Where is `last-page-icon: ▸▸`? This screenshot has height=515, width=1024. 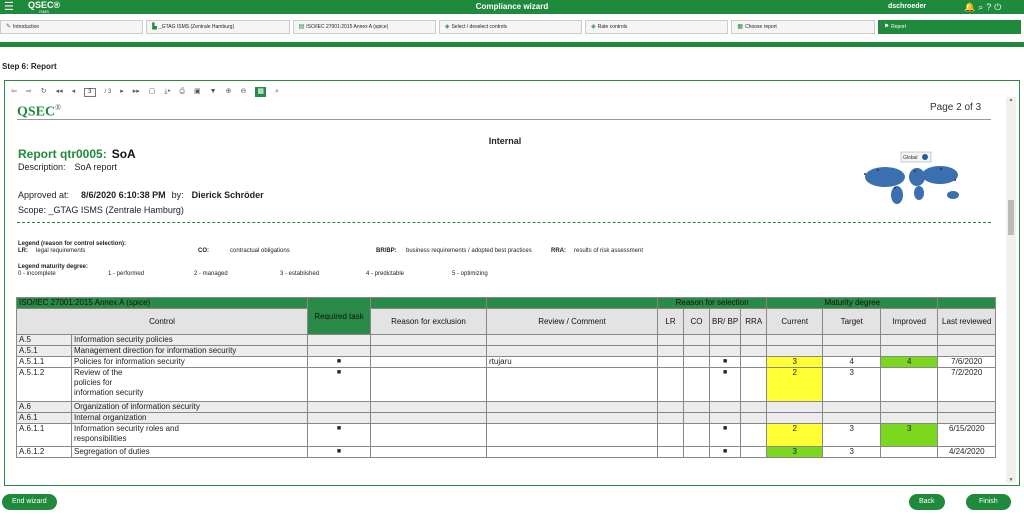
last-page-icon: ▸▸ is located at coordinates (136, 92).